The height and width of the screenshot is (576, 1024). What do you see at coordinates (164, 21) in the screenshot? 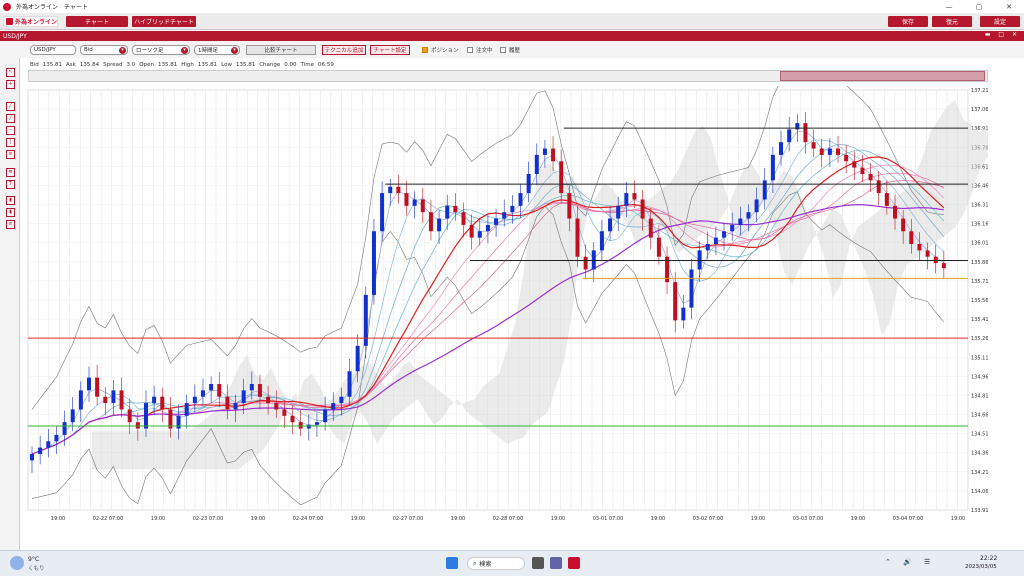
I see `hybrid-chart-menu-button: ハイブリッドチャート` at bounding box center [164, 21].